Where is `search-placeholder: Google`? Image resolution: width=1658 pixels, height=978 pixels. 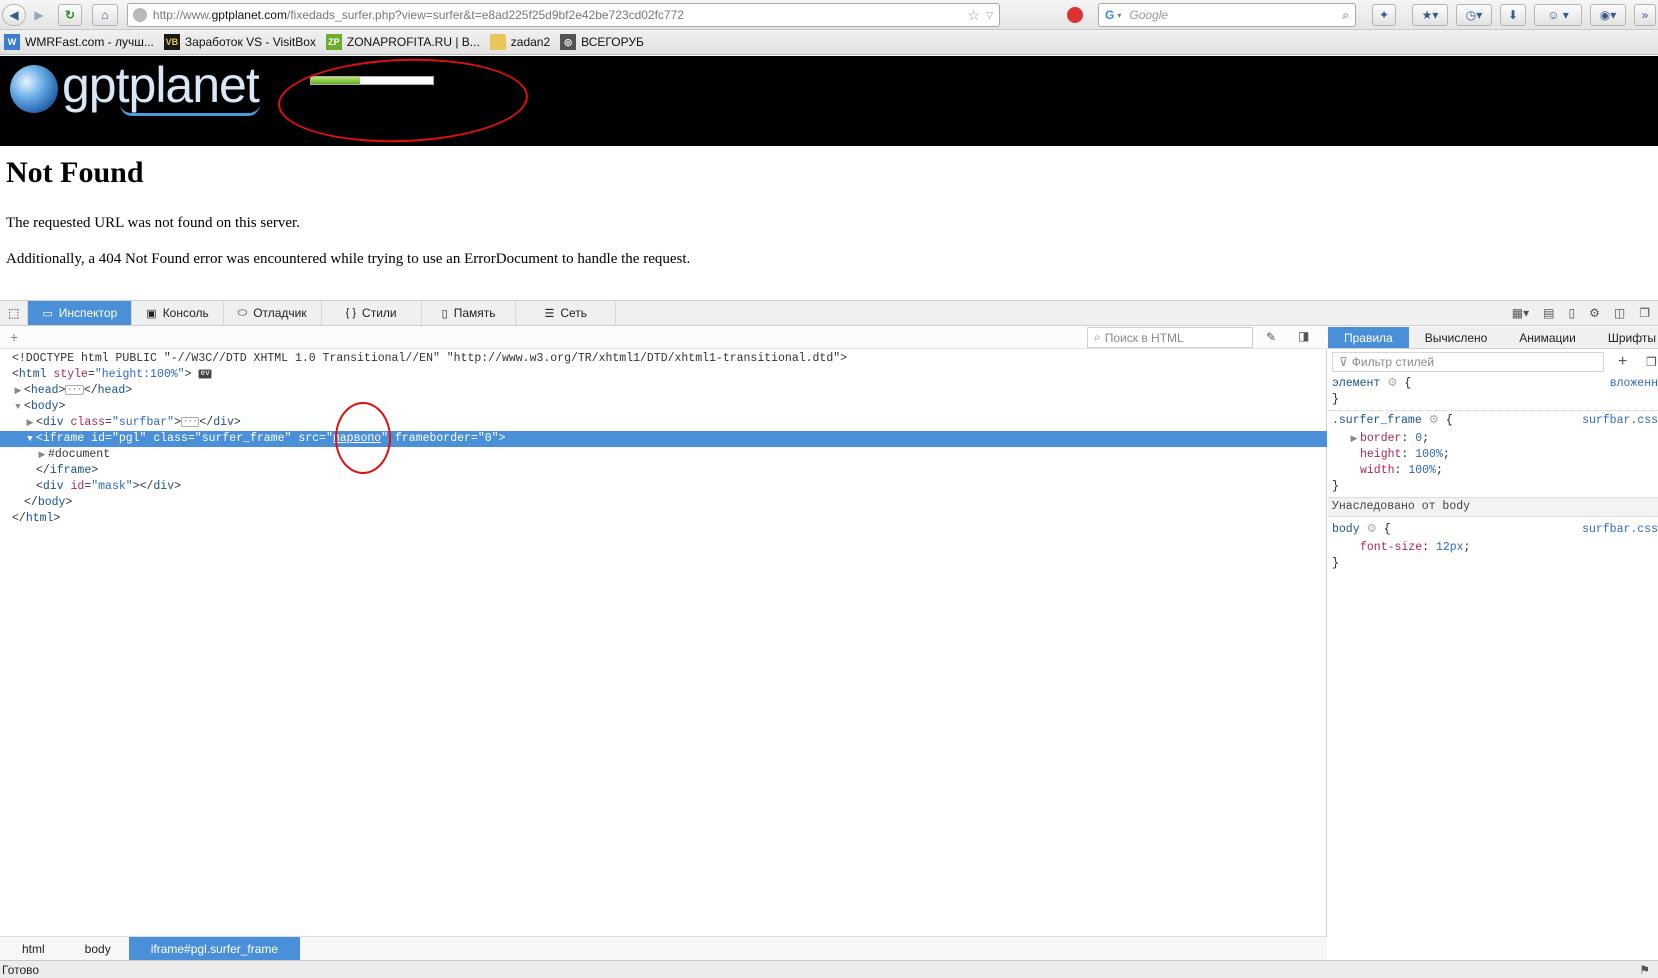 search-placeholder: Google is located at coordinates (1149, 15).